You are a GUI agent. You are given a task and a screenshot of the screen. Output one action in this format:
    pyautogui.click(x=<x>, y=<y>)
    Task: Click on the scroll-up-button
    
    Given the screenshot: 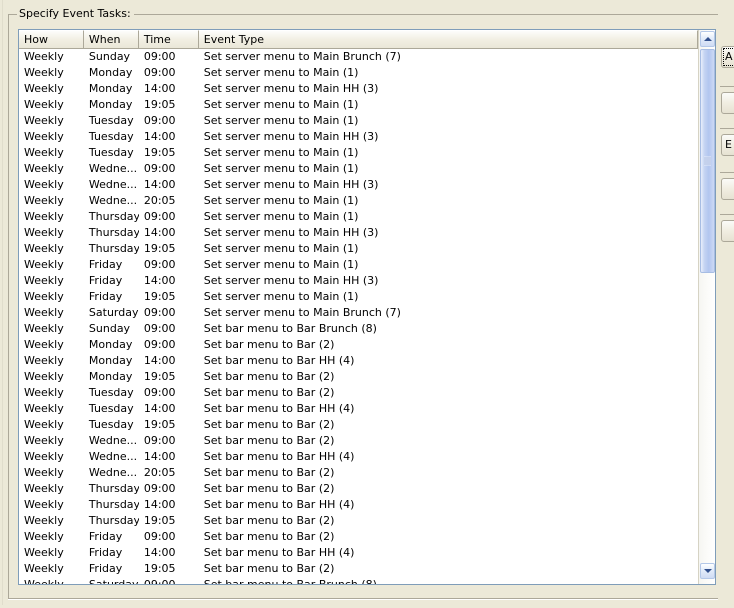 What is the action you would take?
    pyautogui.click(x=707, y=39)
    